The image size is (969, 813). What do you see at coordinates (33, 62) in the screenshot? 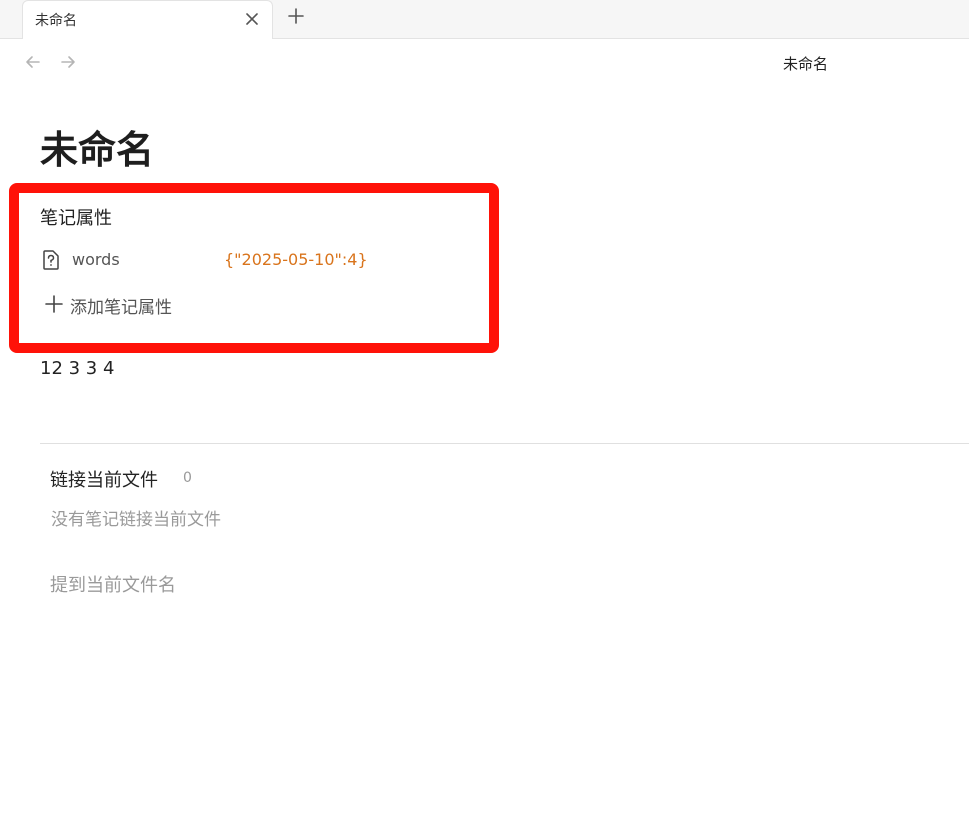
I see `arrow-left-icon` at bounding box center [33, 62].